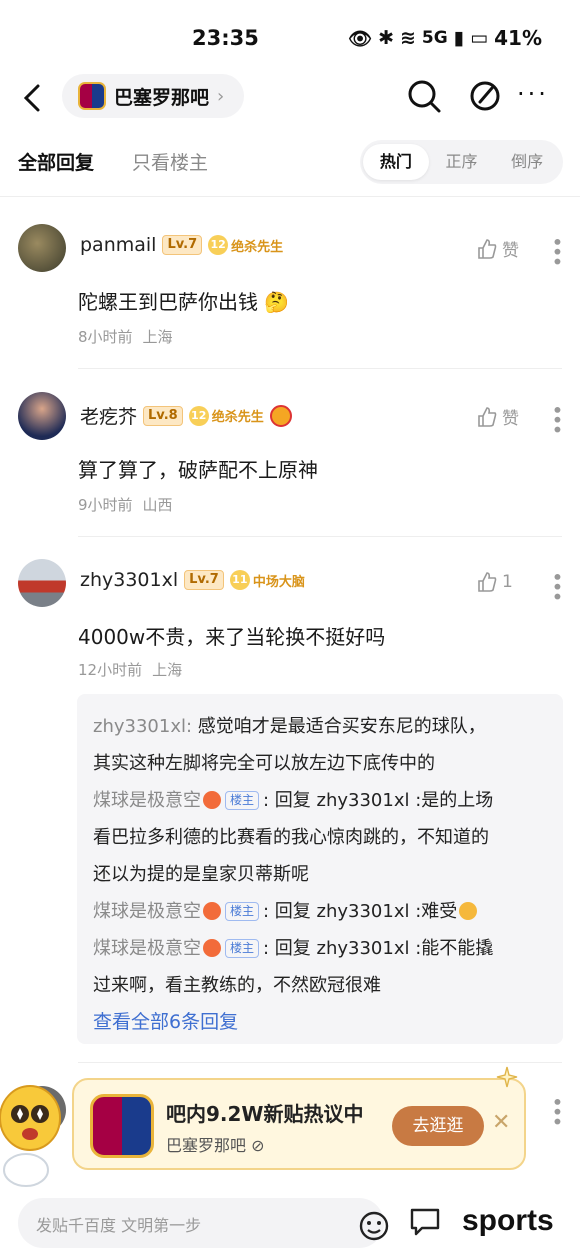 The height and width of the screenshot is (1259, 580). Describe the element at coordinates (232, 637) in the screenshot. I see `comment-text: 4000w不贵，来了当轮换不挺好吗` at that location.